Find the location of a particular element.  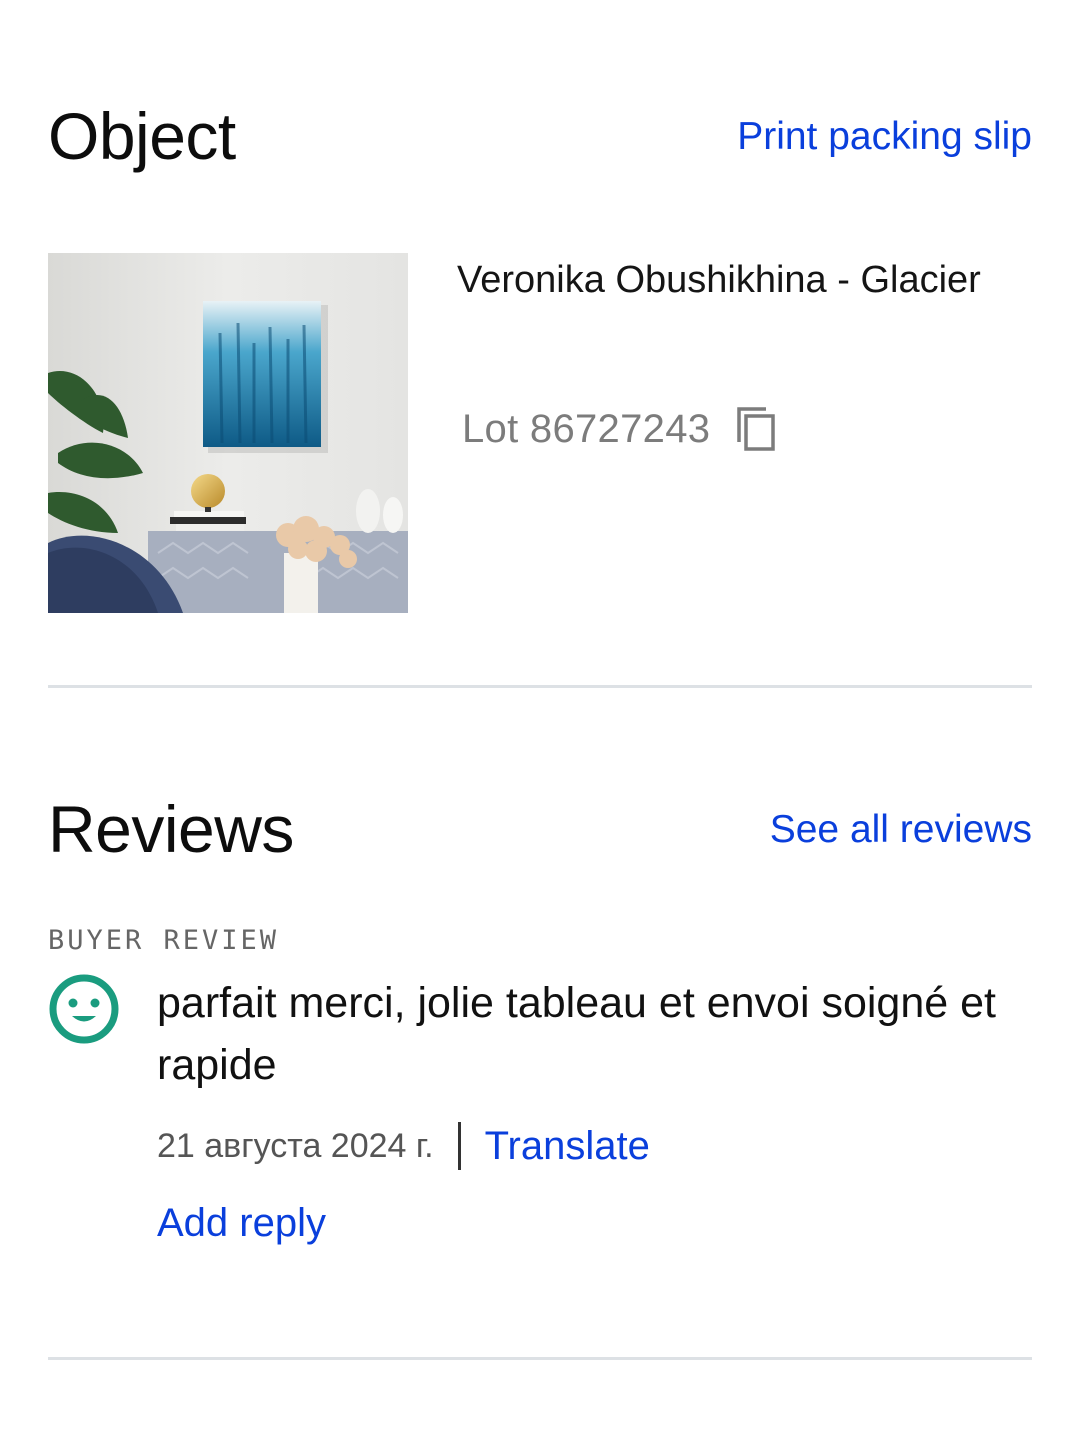

artwork-thumbnail is located at coordinates (228, 433).